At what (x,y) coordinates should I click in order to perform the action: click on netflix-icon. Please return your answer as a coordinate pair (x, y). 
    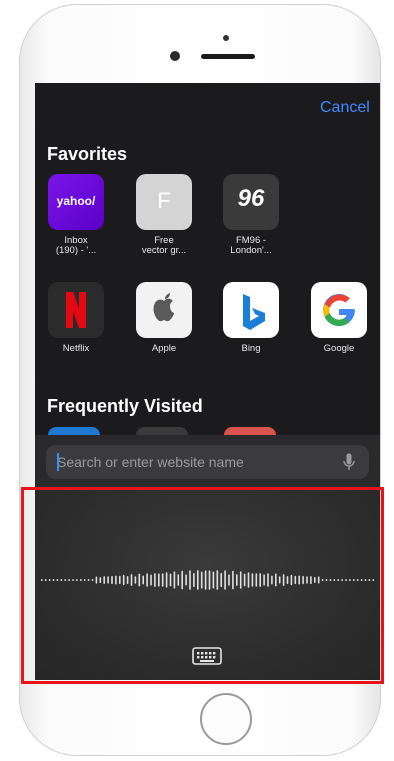
    Looking at the image, I should click on (76, 310).